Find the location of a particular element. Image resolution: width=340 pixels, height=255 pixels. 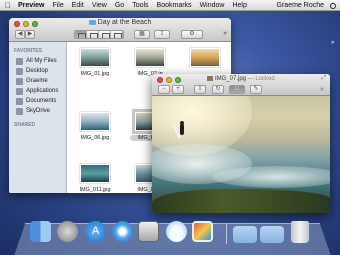

sidebar-item-applications: Applications is located at coordinates (37, 91).